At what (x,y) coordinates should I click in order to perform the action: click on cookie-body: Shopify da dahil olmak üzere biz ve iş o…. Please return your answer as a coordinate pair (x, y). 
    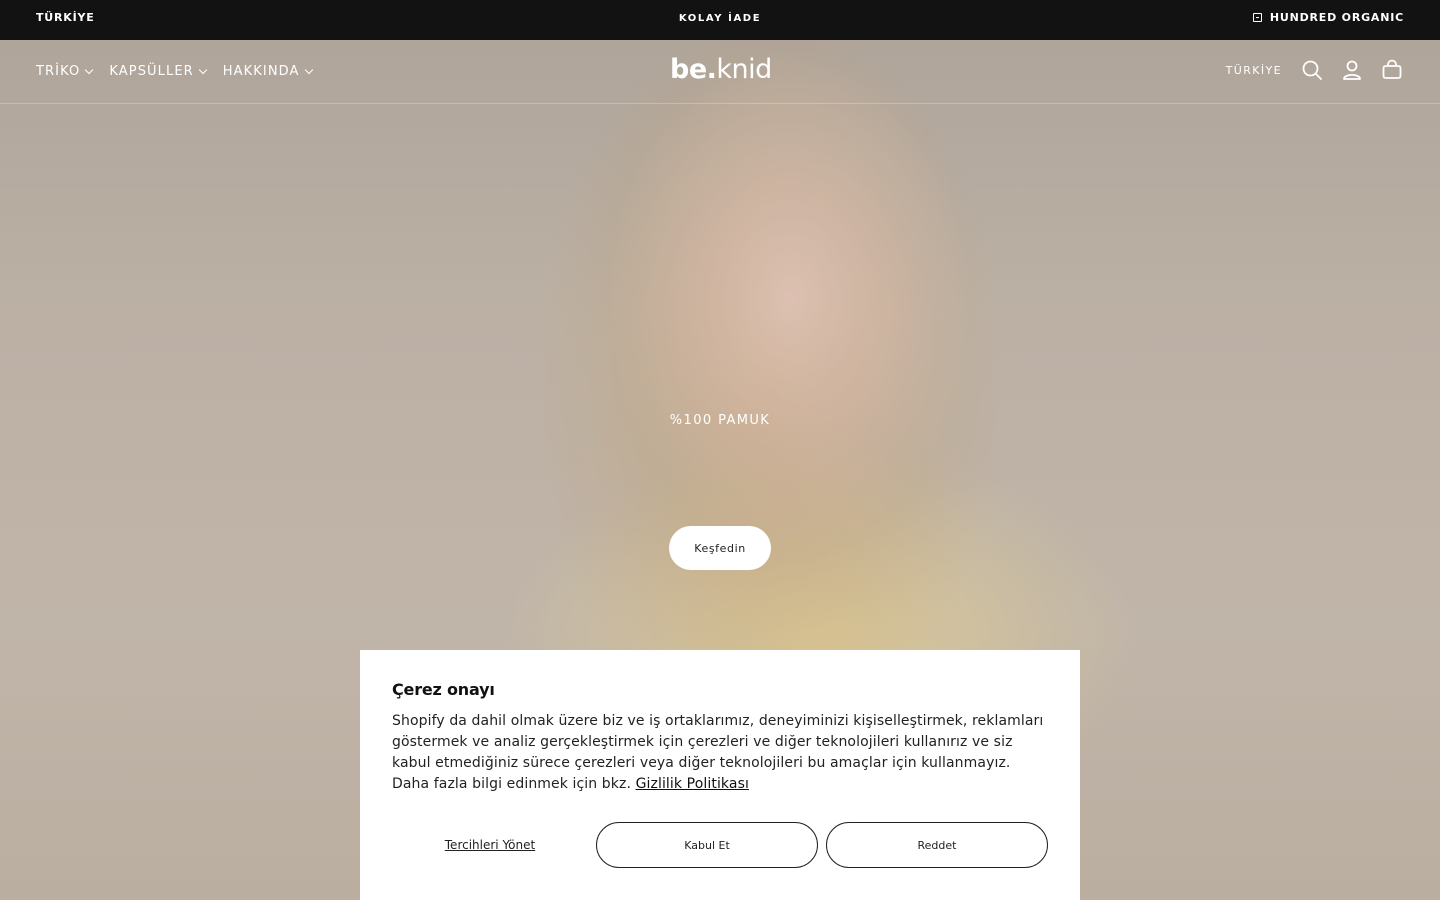
    Looking at the image, I should click on (720, 753).